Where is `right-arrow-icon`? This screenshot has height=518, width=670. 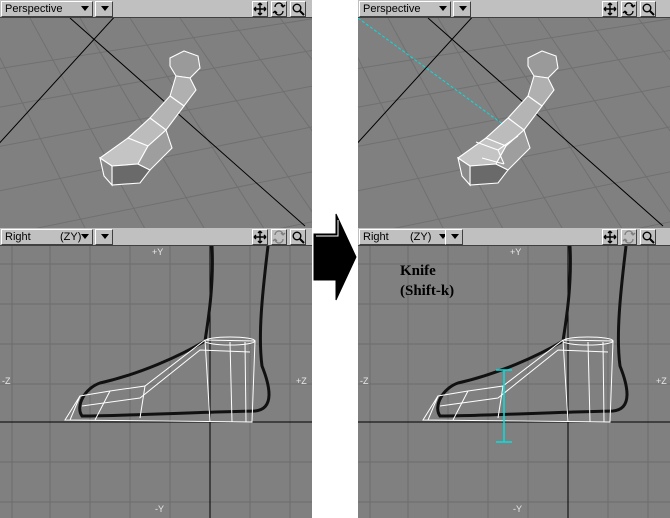
right-arrow-icon is located at coordinates (335, 257).